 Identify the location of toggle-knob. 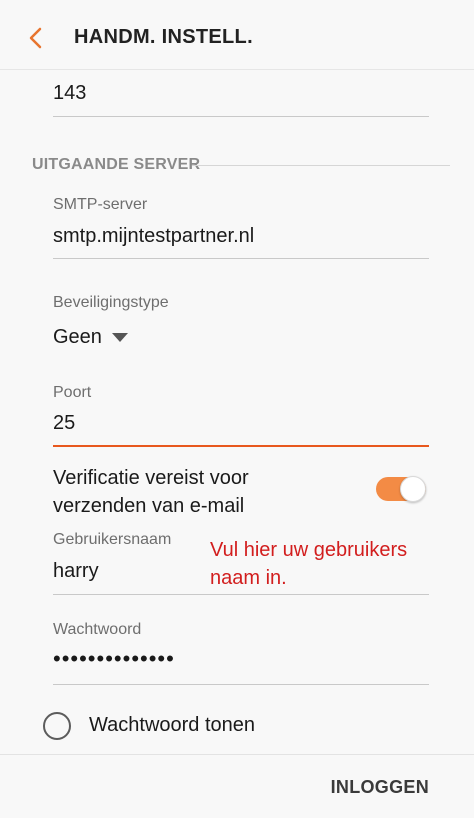
(413, 489).